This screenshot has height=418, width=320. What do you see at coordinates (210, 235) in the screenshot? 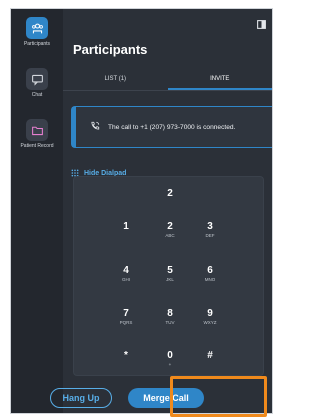
I see `key-letters: DEF` at bounding box center [210, 235].